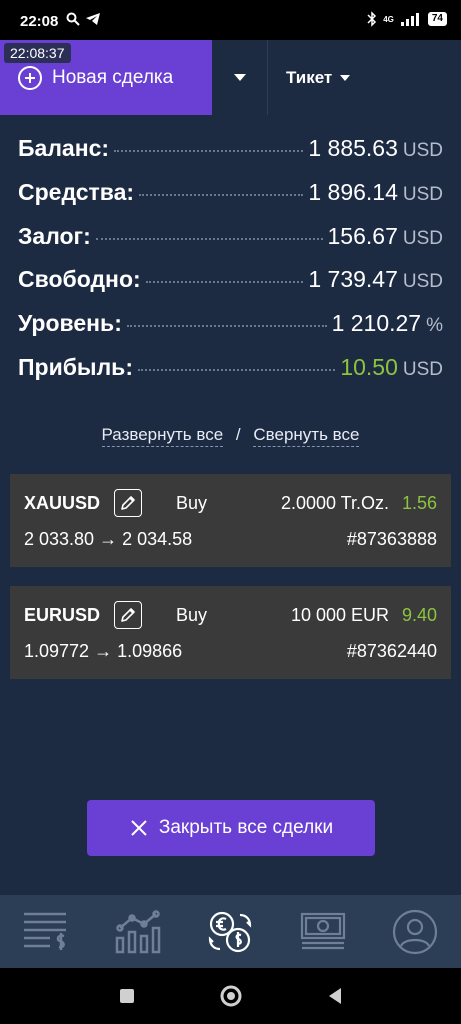 This screenshot has width=461, height=1024. Describe the element at coordinates (79, 279) in the screenshot. I see `summary-label: Свободно:` at that location.